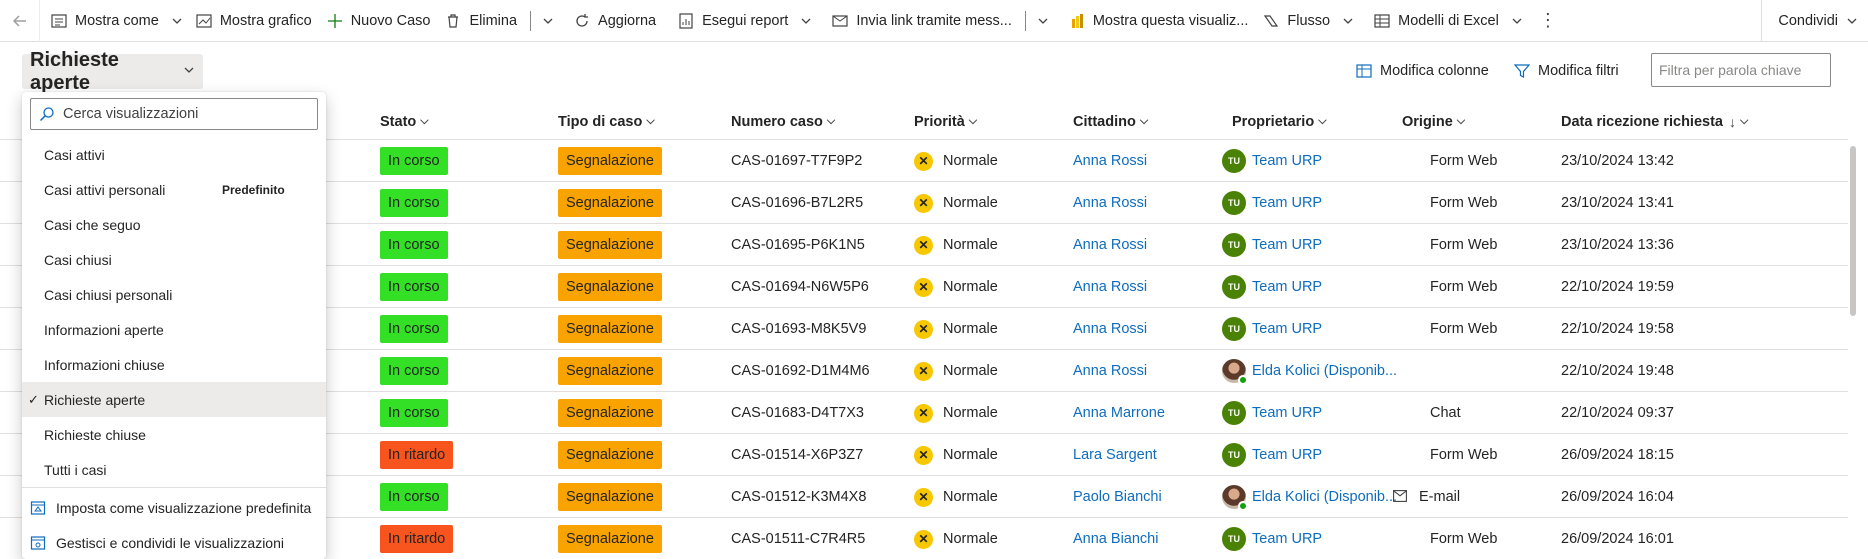 This screenshot has width=1868, height=559. I want to click on powerbi-icon, so click(1077, 21).